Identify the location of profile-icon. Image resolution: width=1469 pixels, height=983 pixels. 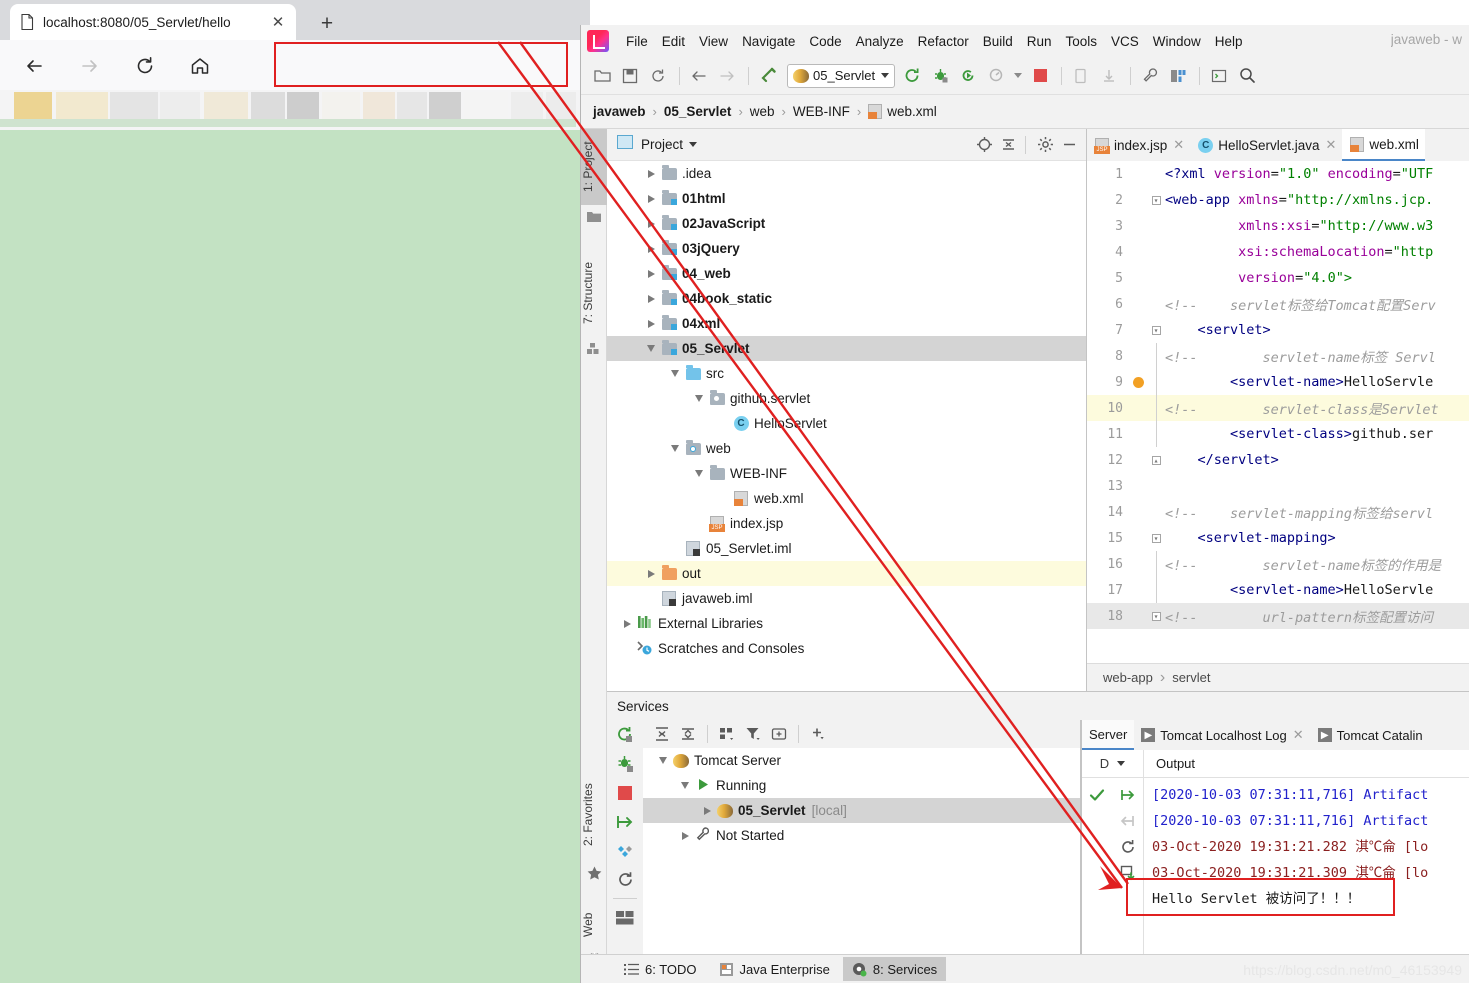
(996, 76).